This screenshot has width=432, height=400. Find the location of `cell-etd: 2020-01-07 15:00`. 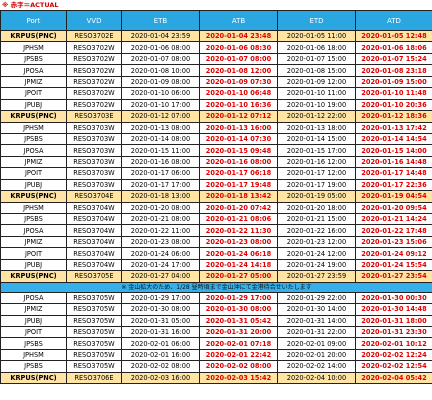

cell-etd: 2020-01-07 15:00 is located at coordinates (316, 59).